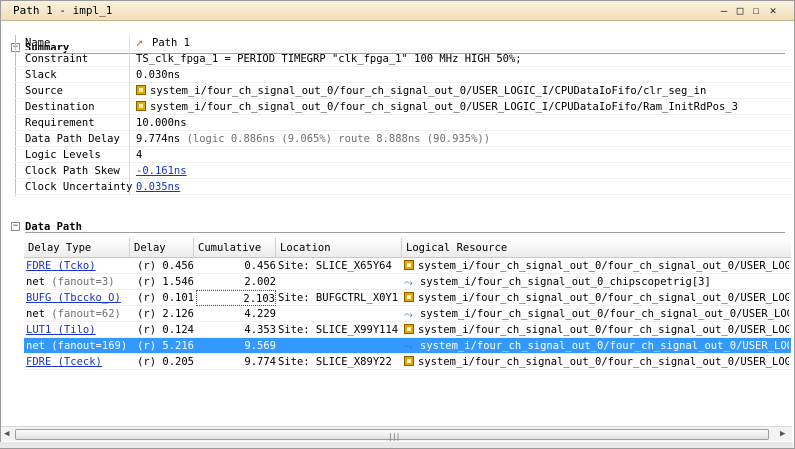 The image size is (795, 449). I want to click on delay-type-link: FDRE (Tceck), so click(64, 362).